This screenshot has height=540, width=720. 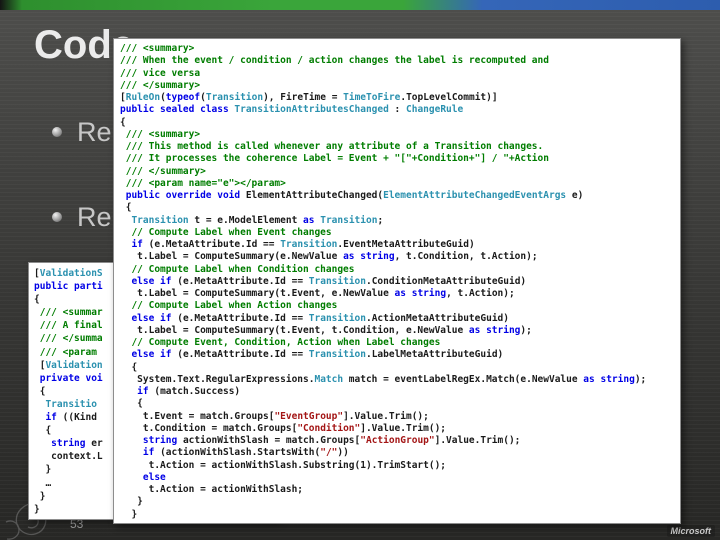 I want to click on bullet-item-2: Re, so click(x=82, y=217).